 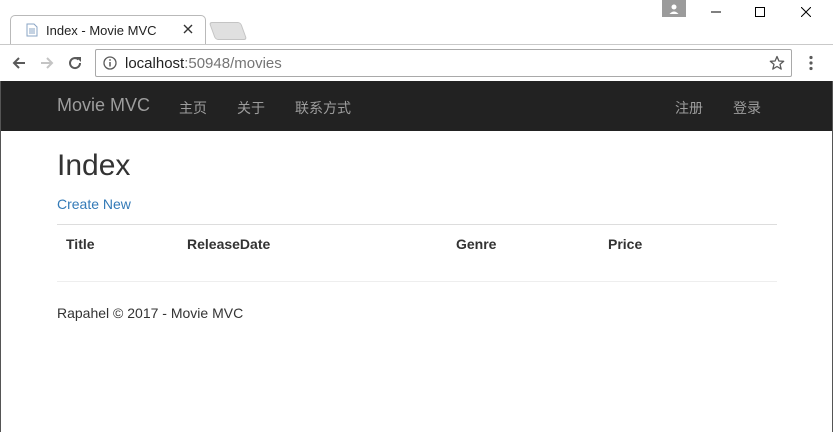 I want to click on maximize-icon, so click(x=760, y=12).